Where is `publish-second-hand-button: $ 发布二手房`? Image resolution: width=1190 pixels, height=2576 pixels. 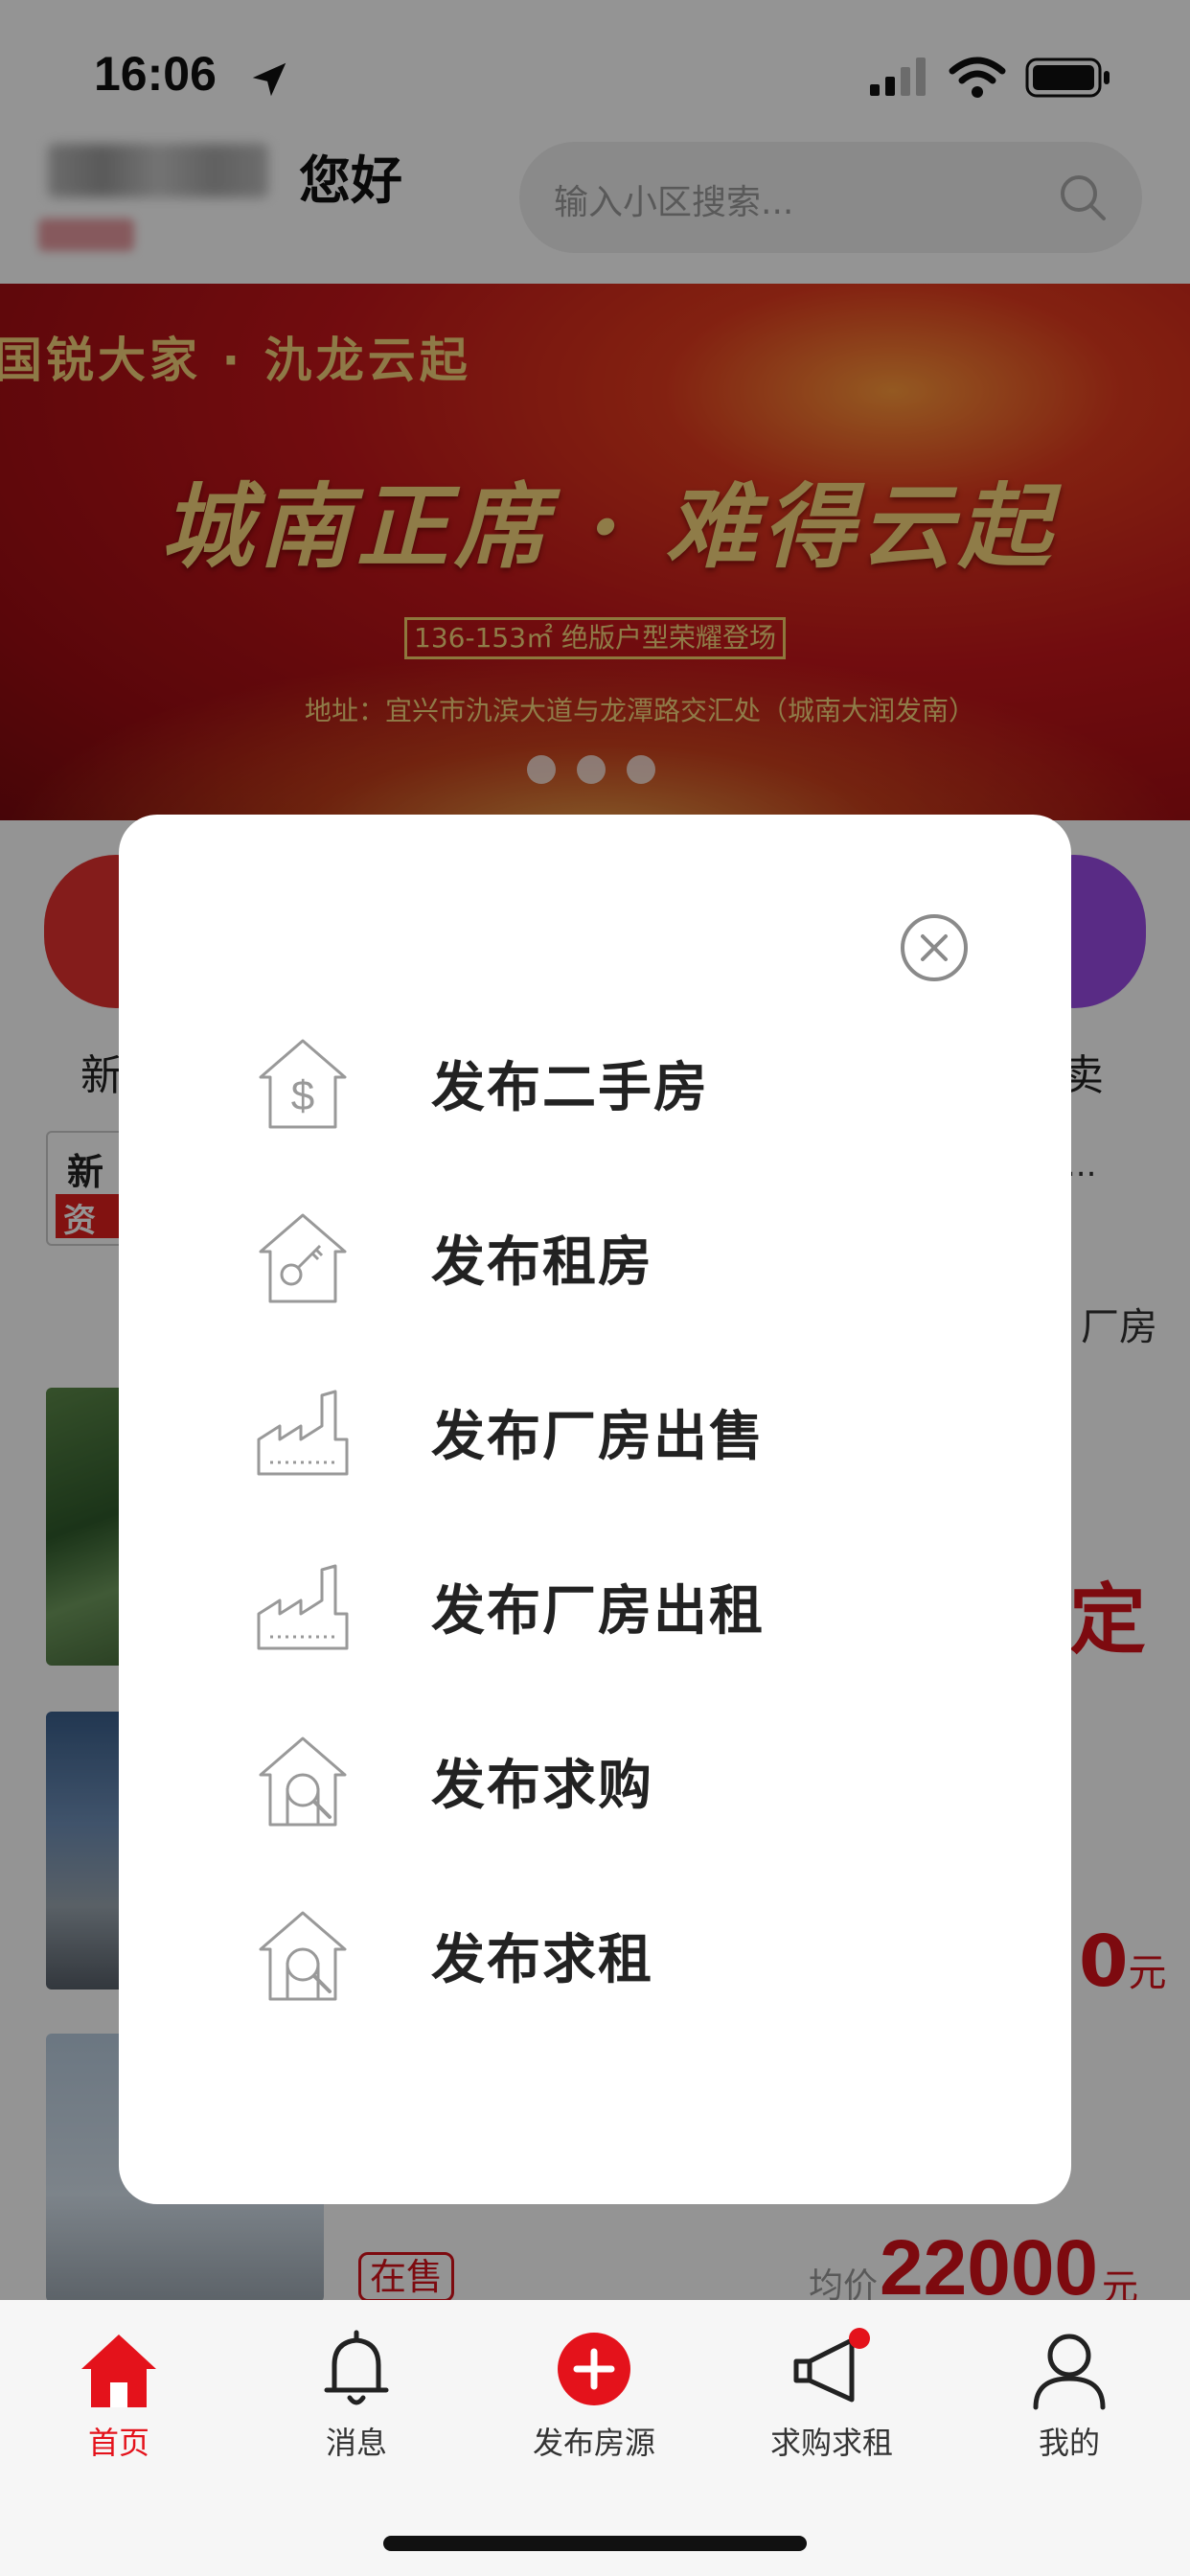 publish-second-hand-button: $ 发布二手房 is located at coordinates (589, 1083).